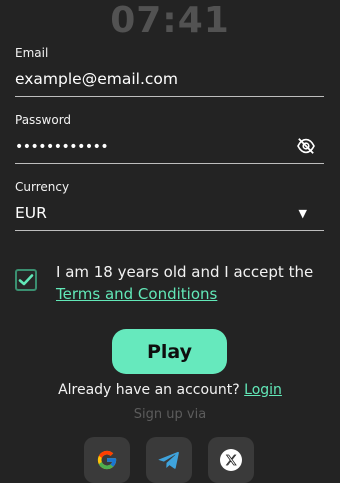 Image resolution: width=340 pixels, height=483 pixels. Describe the element at coordinates (170, 20) in the screenshot. I see `status-clock: 07:41` at that location.